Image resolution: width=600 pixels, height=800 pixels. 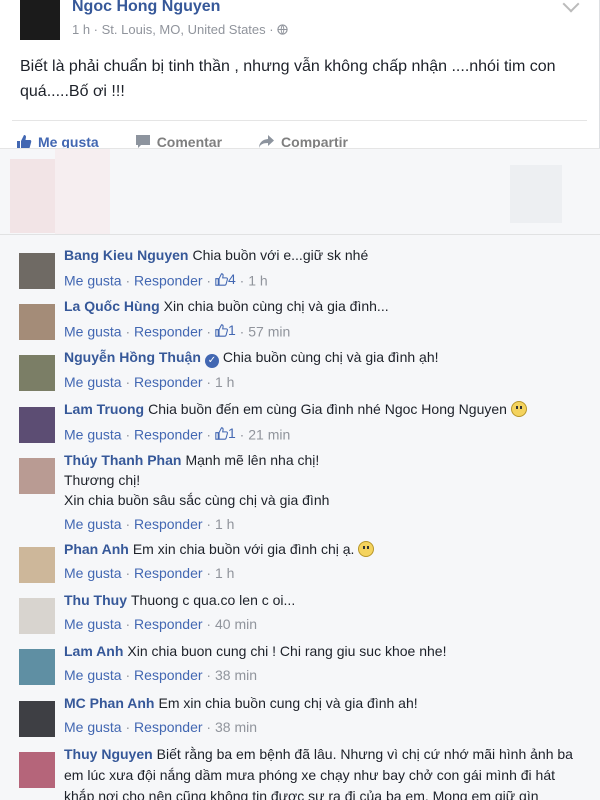 I want to click on commenter-name: Lam Truong, so click(x=104, y=409).